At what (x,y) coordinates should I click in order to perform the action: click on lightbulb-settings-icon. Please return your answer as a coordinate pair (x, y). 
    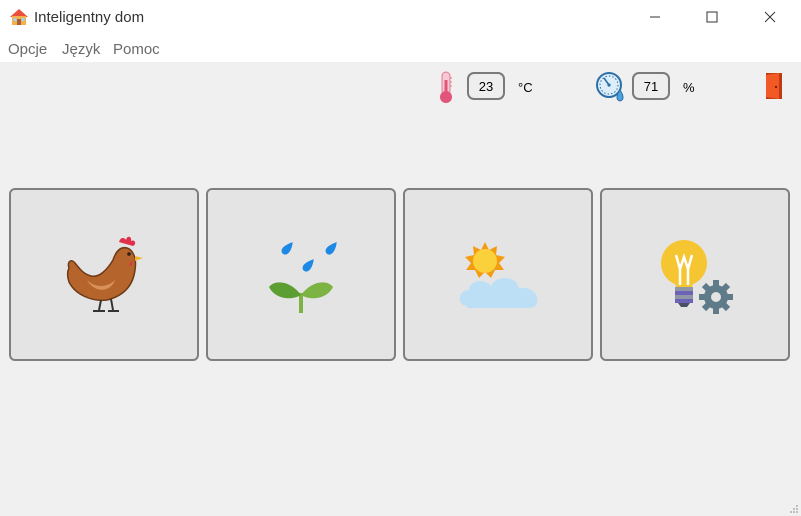
    Looking at the image, I should click on (697, 277).